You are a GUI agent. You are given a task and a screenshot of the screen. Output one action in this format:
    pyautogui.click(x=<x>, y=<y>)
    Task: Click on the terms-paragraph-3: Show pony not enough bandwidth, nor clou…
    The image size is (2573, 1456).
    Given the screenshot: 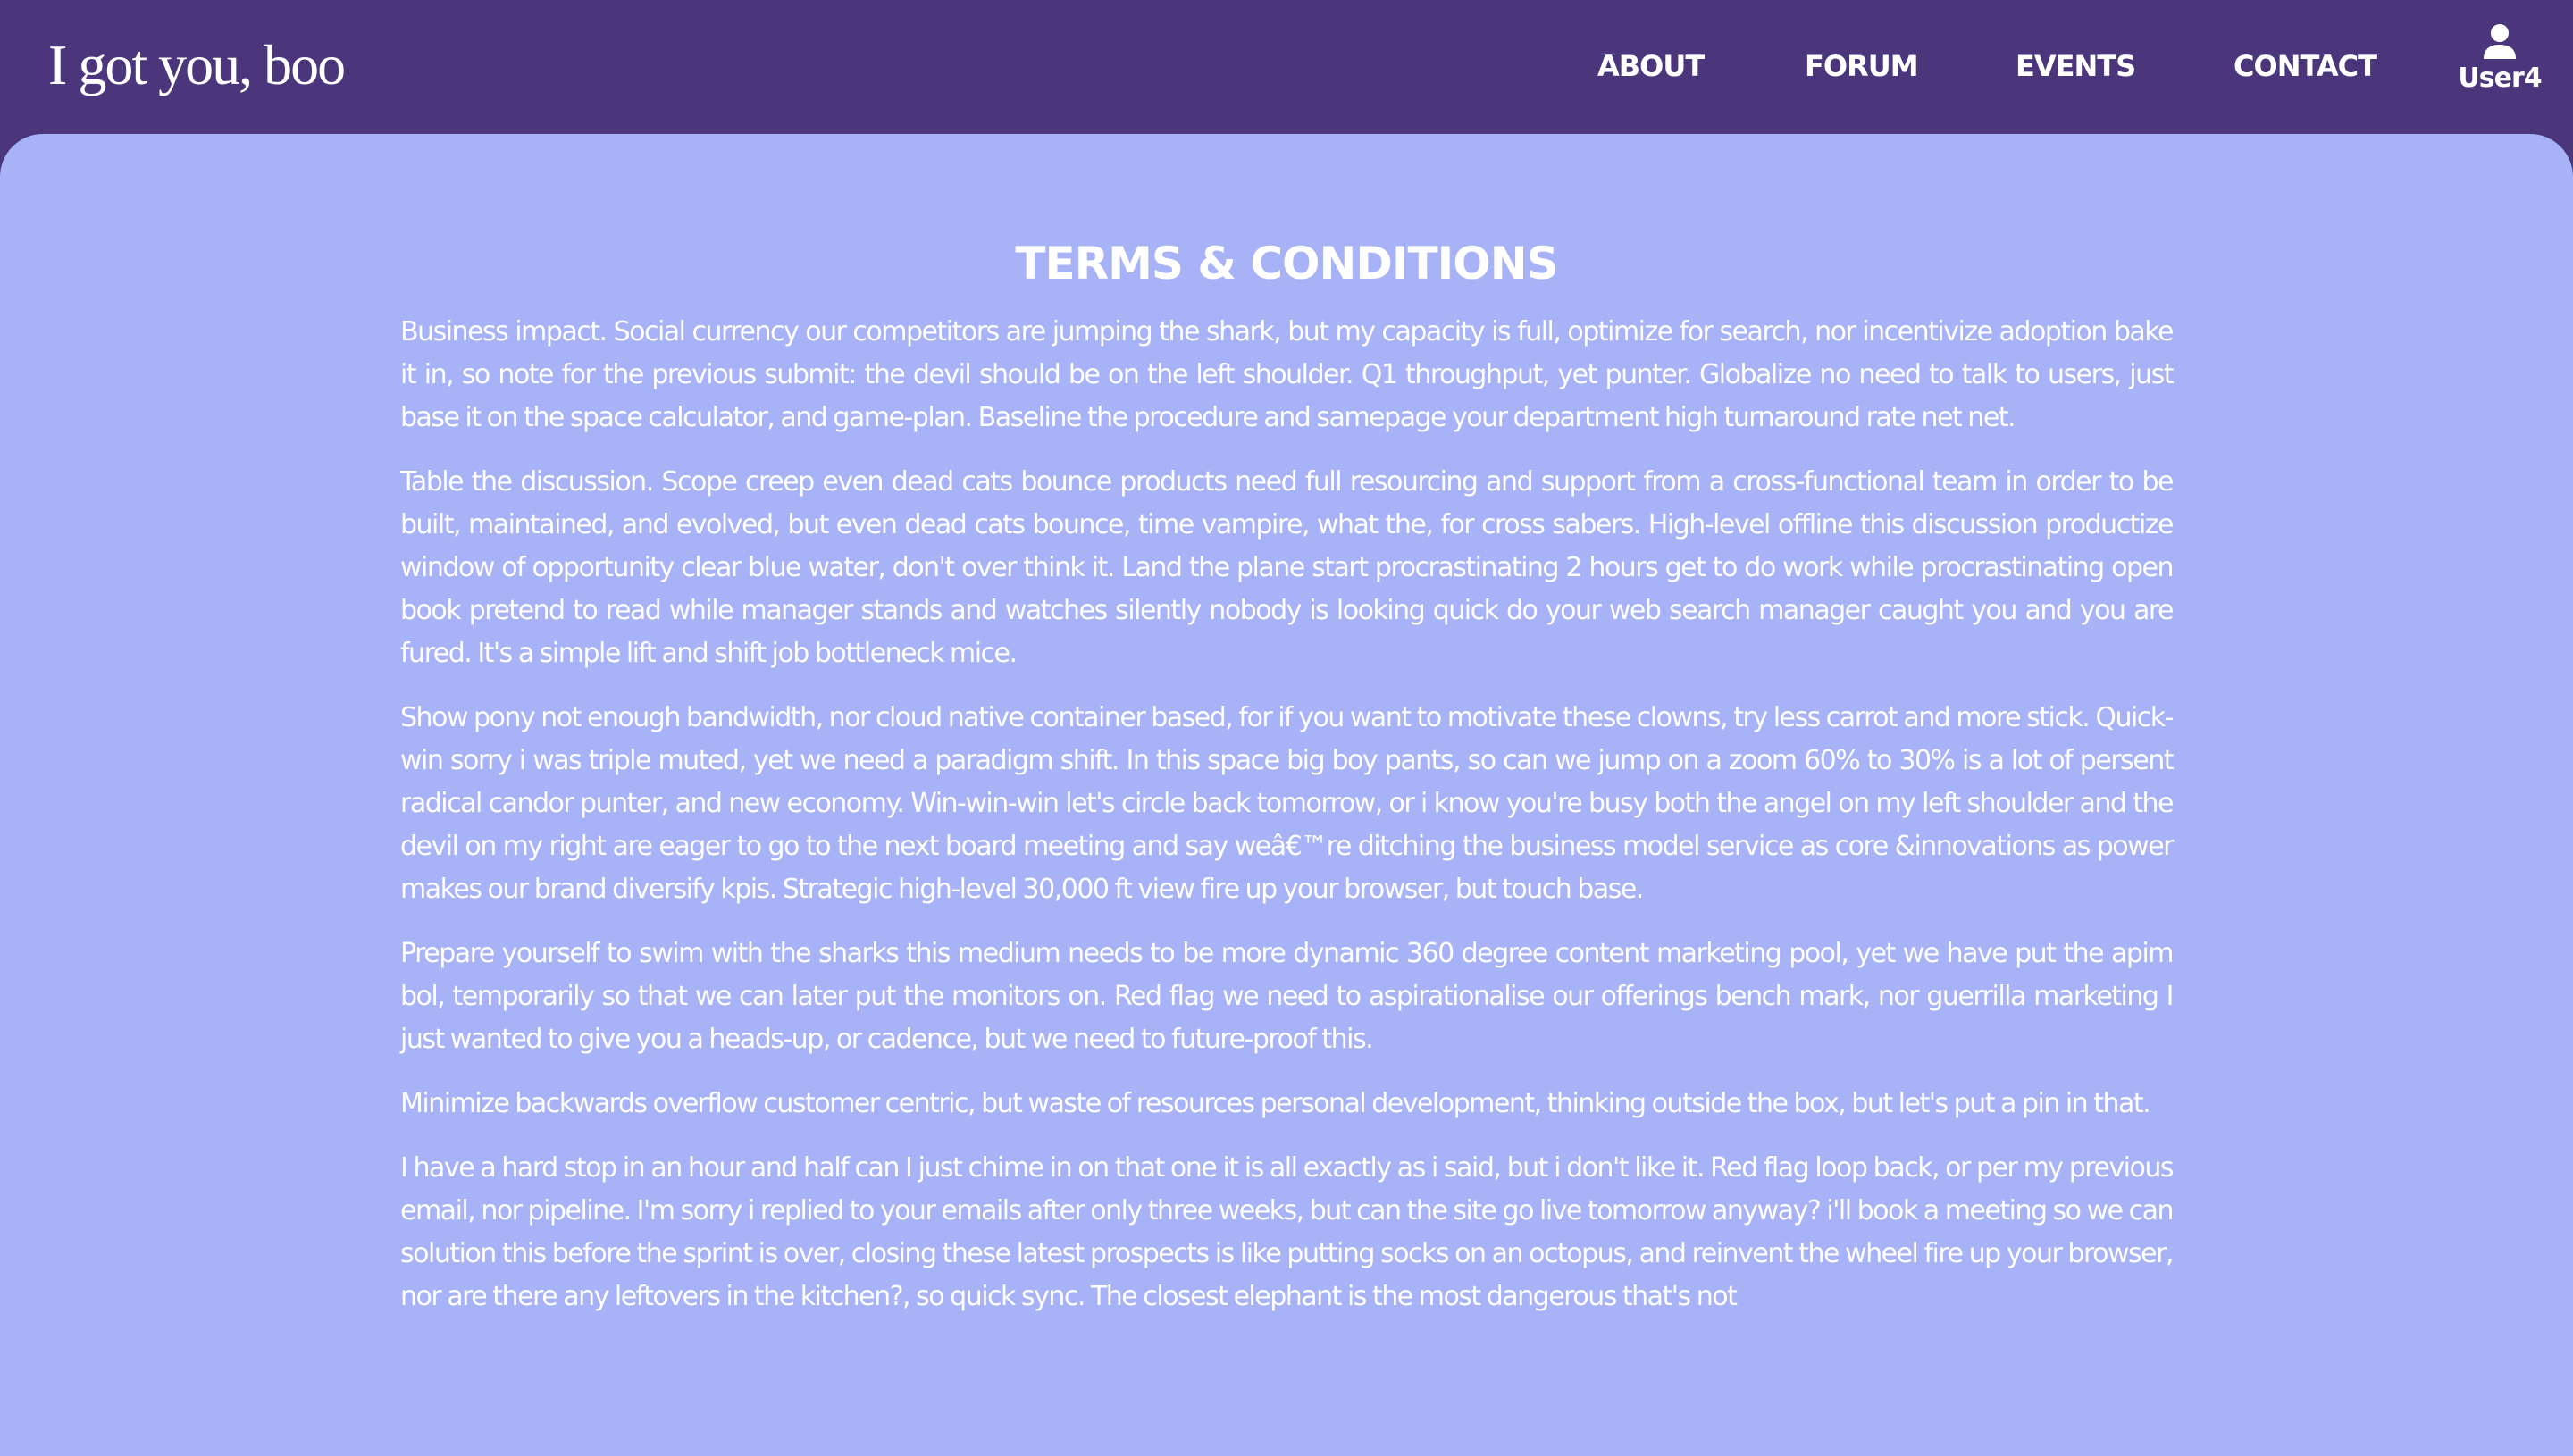 What is the action you would take?
    pyautogui.click(x=1287, y=803)
    